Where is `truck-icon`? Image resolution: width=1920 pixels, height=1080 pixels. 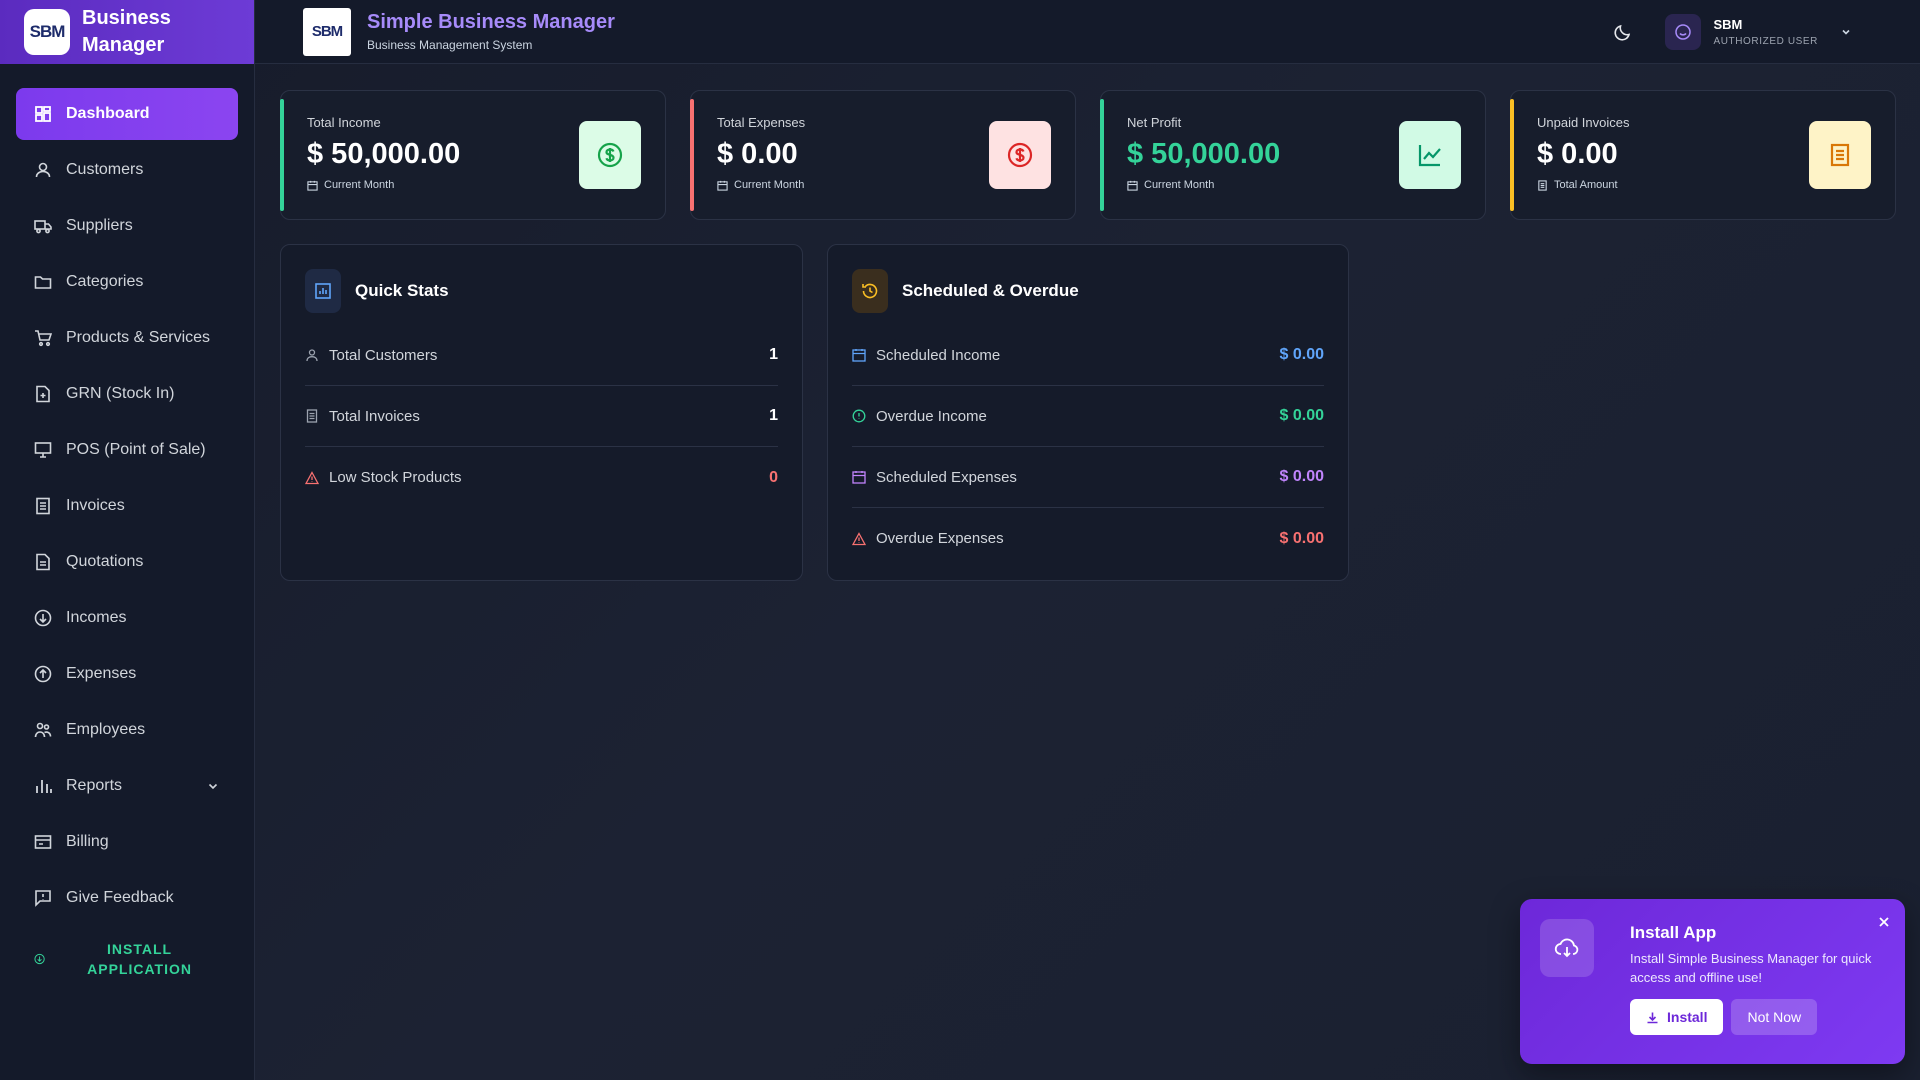 truck-icon is located at coordinates (43, 227).